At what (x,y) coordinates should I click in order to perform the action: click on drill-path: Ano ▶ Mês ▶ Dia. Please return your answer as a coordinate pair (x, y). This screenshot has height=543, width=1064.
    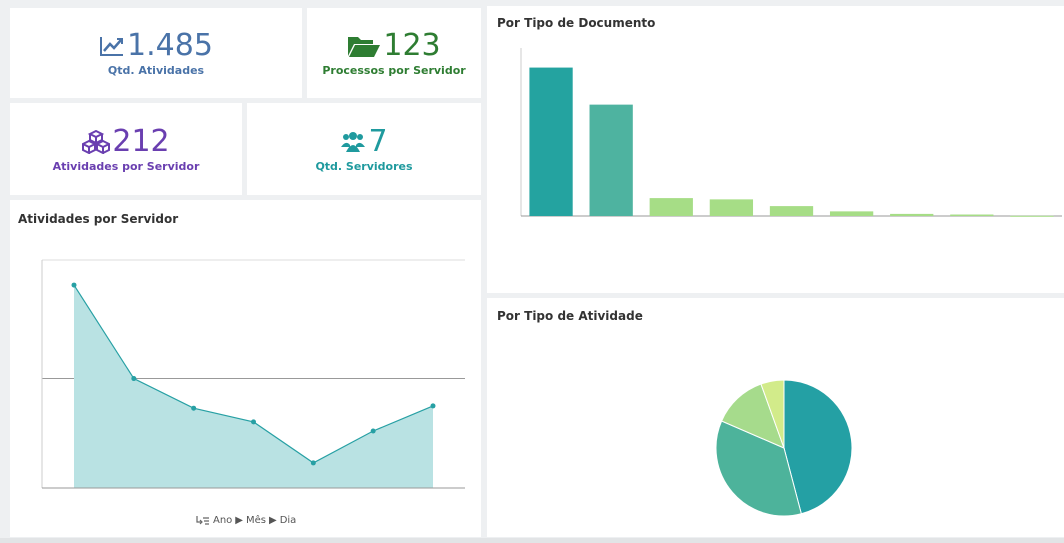
    Looking at the image, I should click on (246, 520).